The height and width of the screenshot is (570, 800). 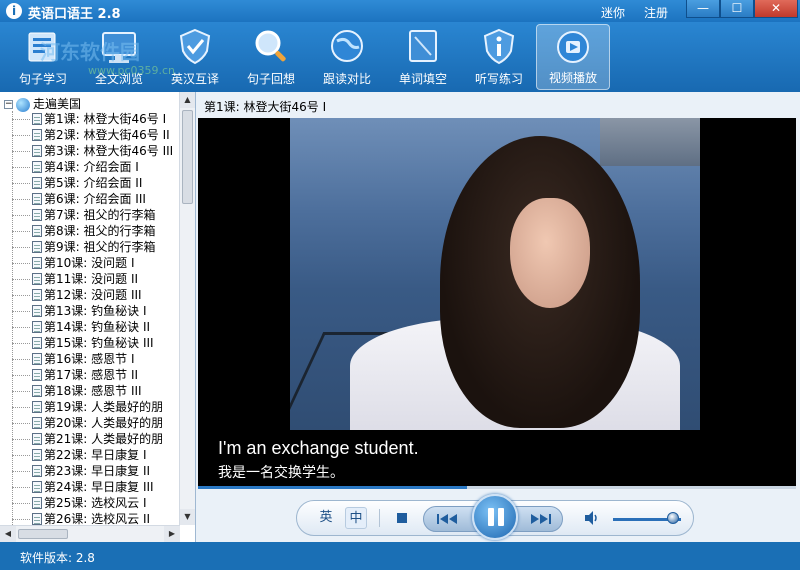 I want to click on scroll-left-icon: ◀, so click(x=8, y=534).